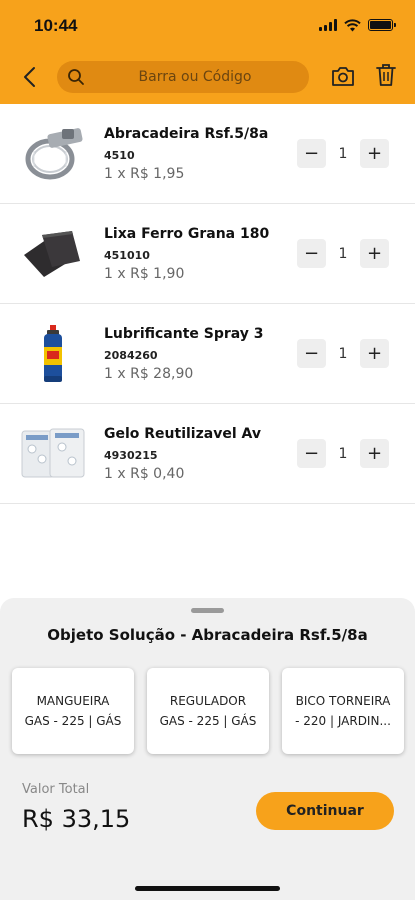 The image size is (415, 900). What do you see at coordinates (76, 77) in the screenshot?
I see `search-icon` at bounding box center [76, 77].